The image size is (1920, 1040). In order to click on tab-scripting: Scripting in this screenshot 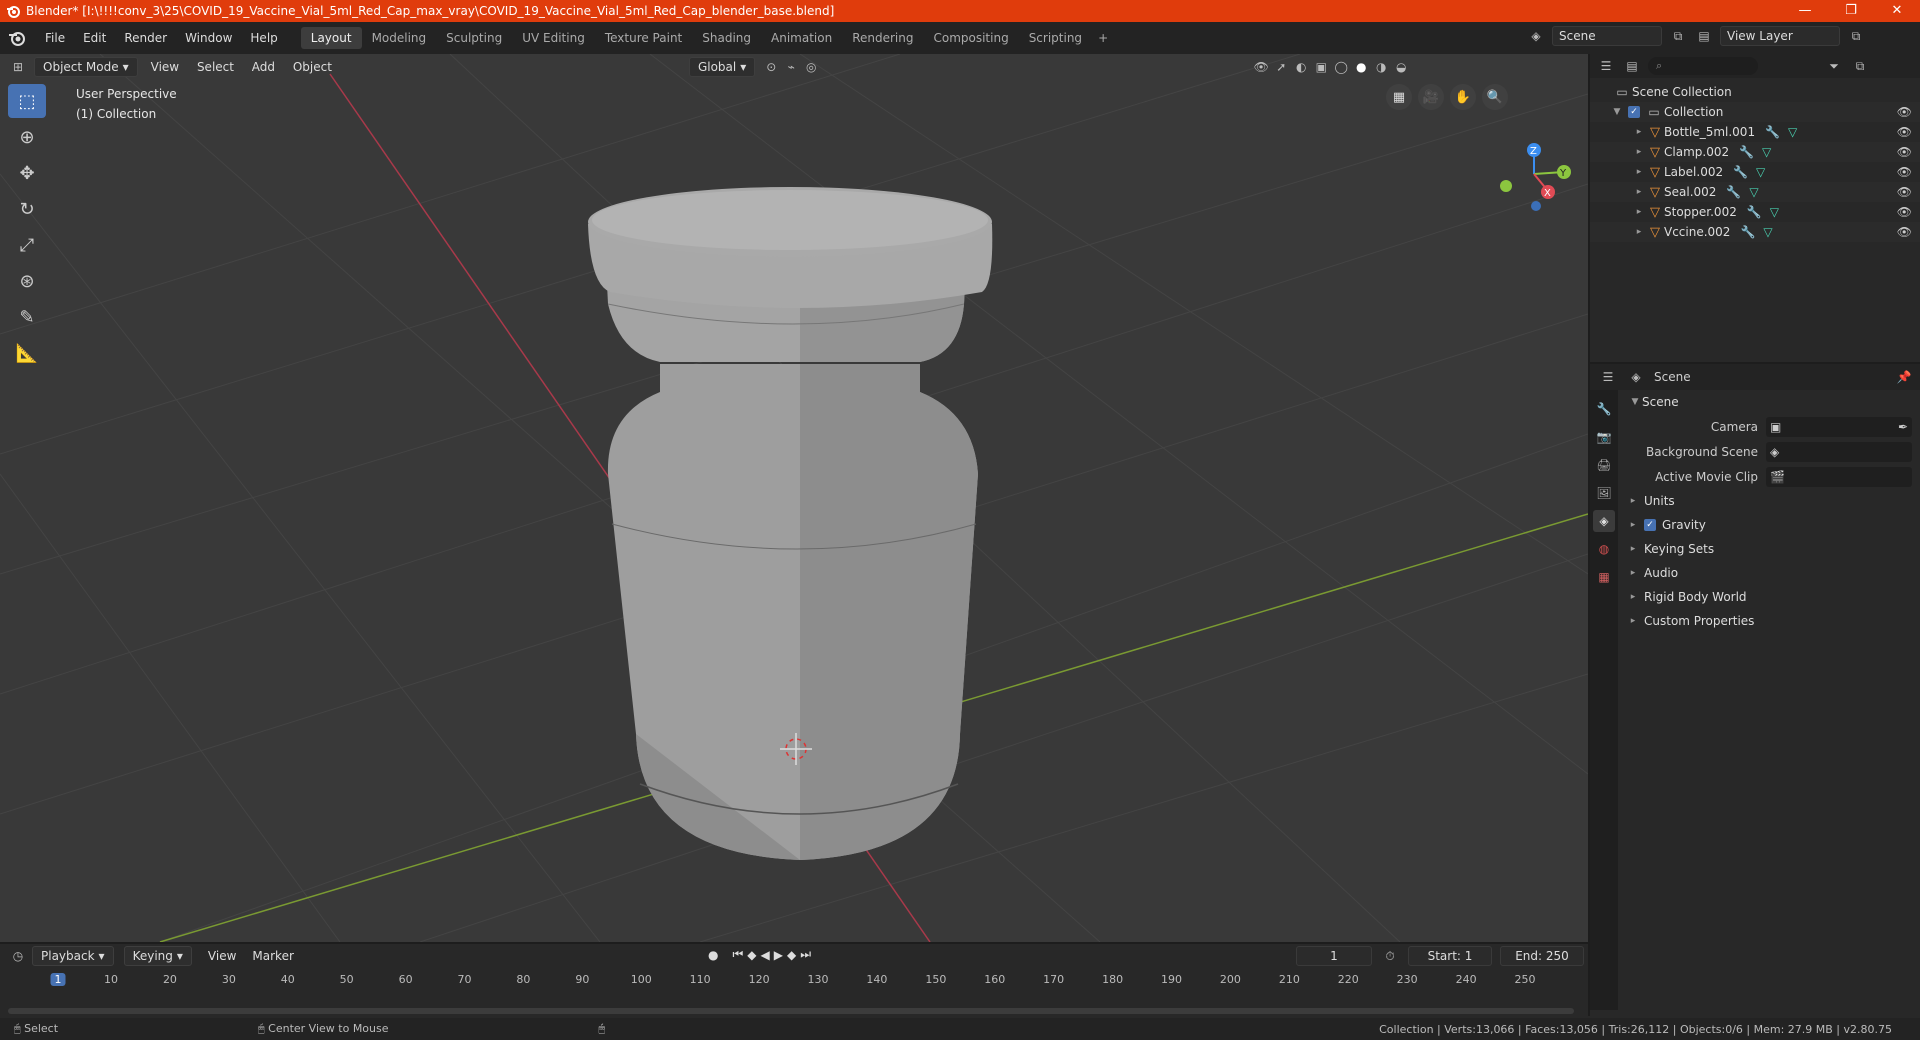, I will do `click(1055, 38)`.